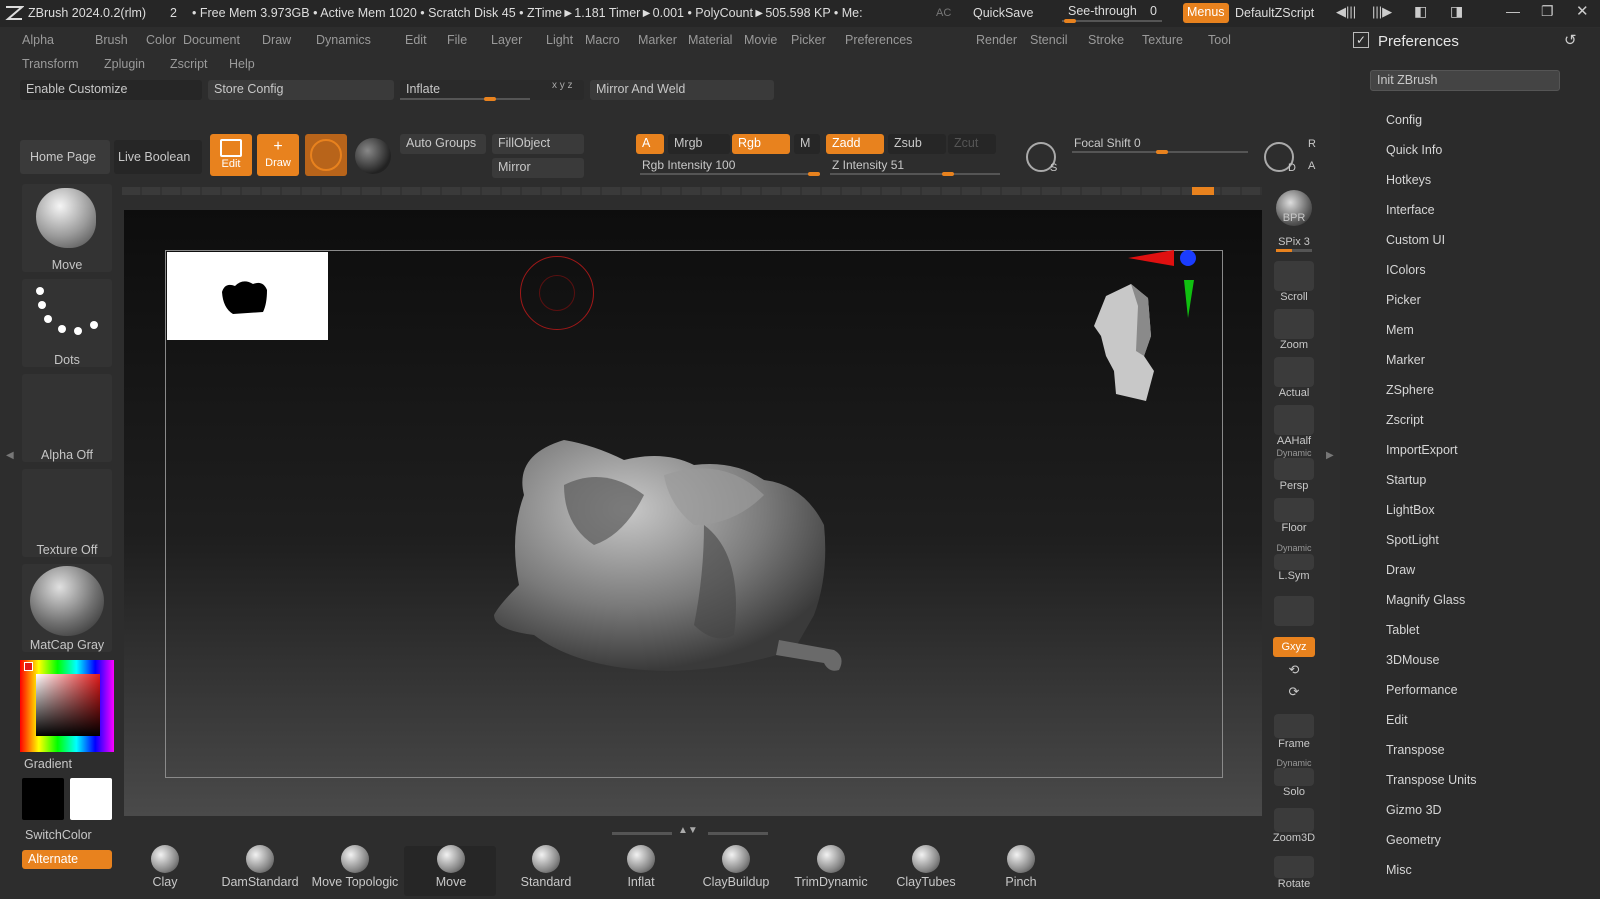  Describe the element at coordinates (1164, 284) in the screenshot. I see `axis-gizmo-icon` at that location.